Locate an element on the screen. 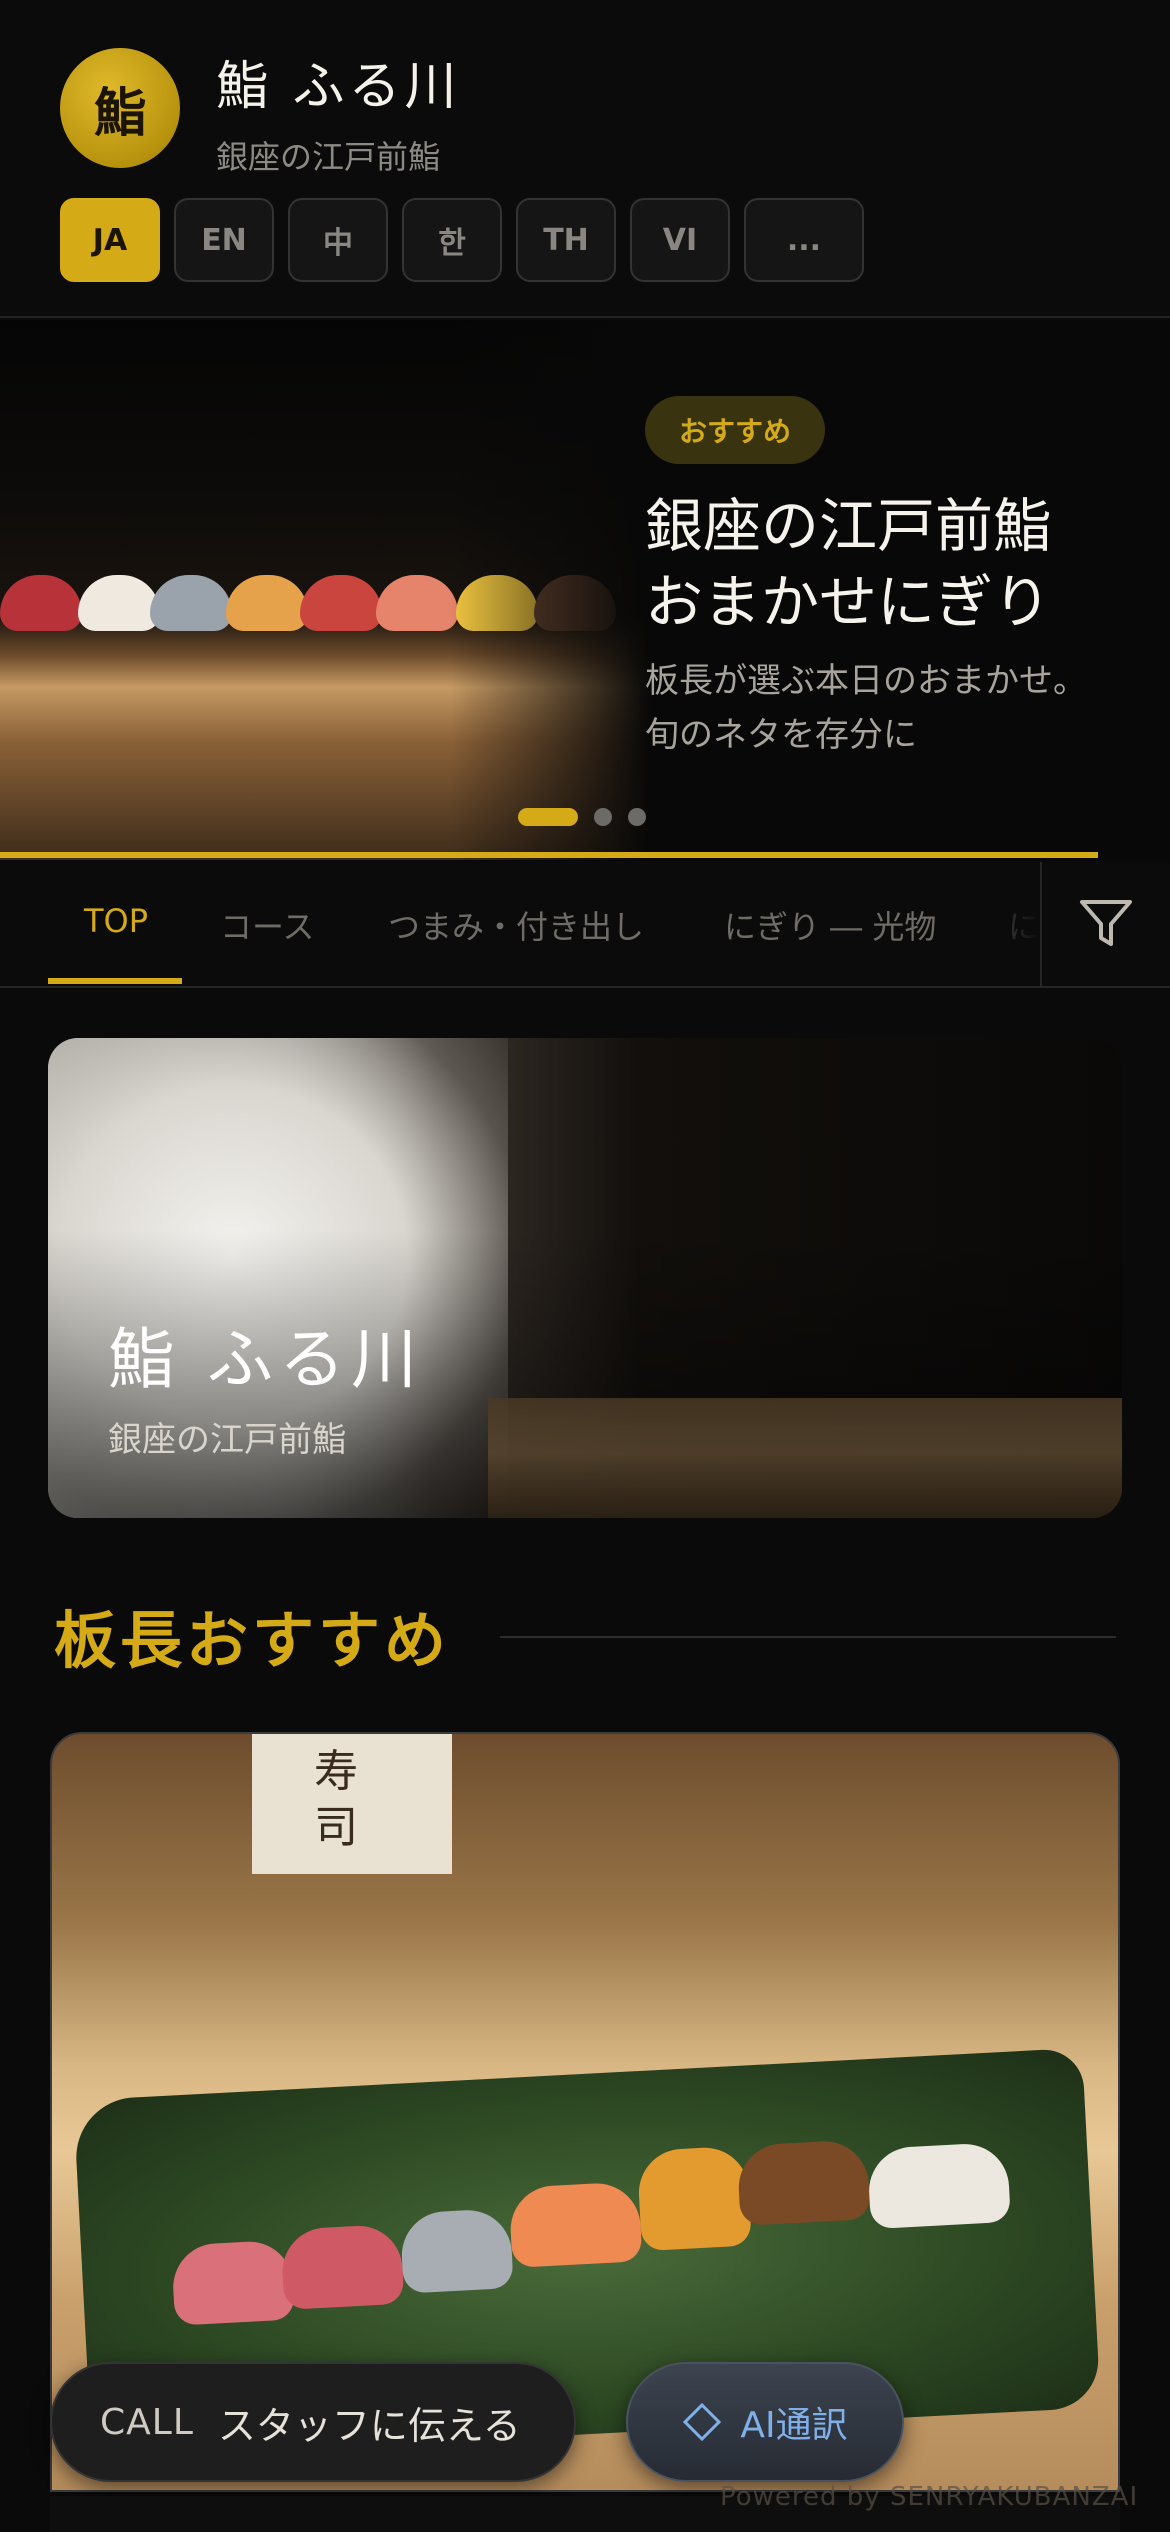 This screenshot has width=1170, height=2532. restaurant-logo: 鮨 is located at coordinates (120, 108).